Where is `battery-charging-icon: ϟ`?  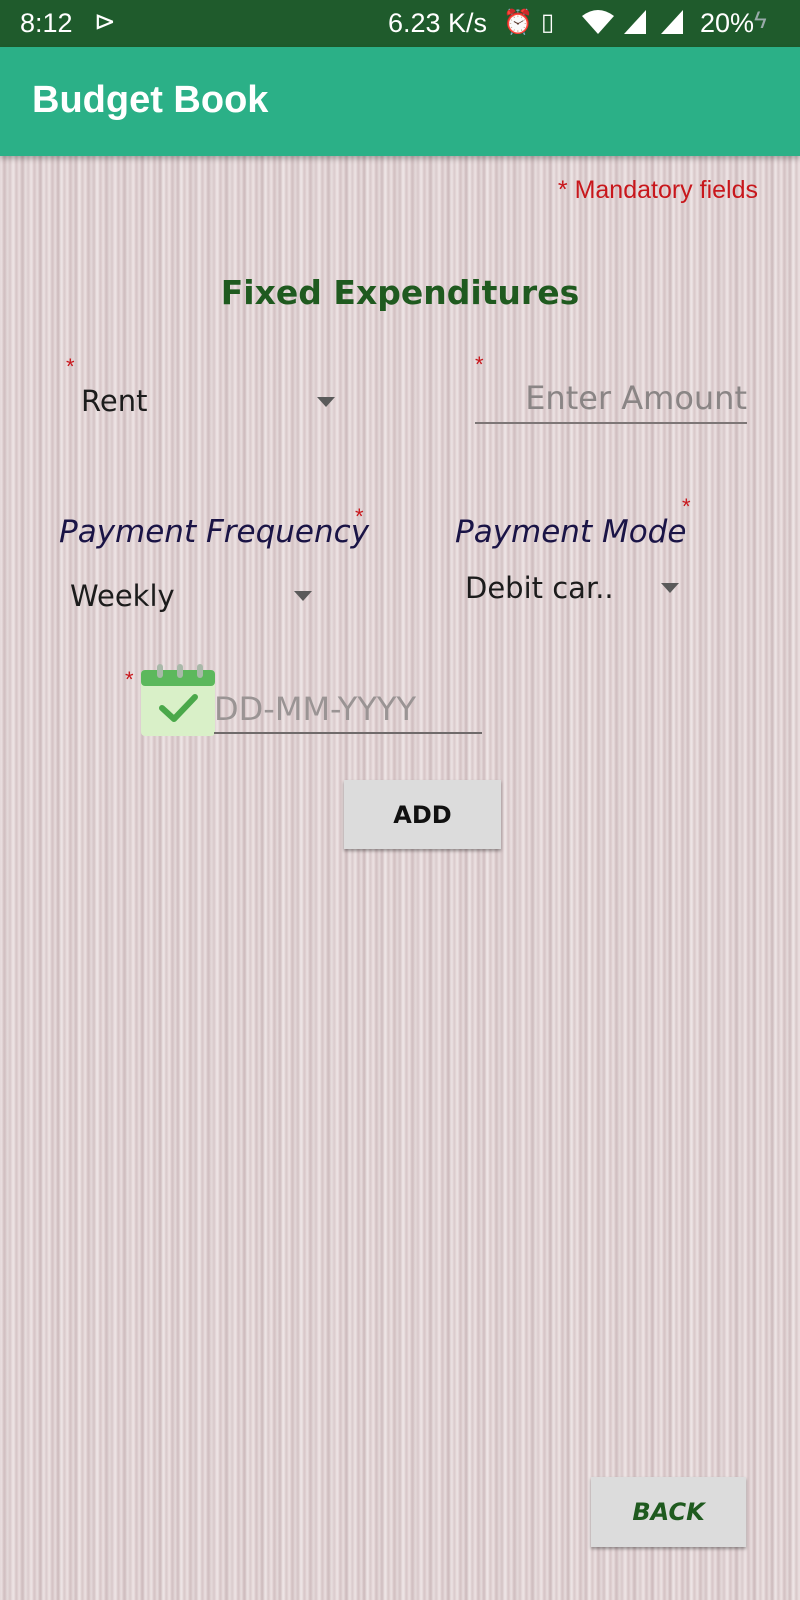
battery-charging-icon: ϟ is located at coordinates (760, 20).